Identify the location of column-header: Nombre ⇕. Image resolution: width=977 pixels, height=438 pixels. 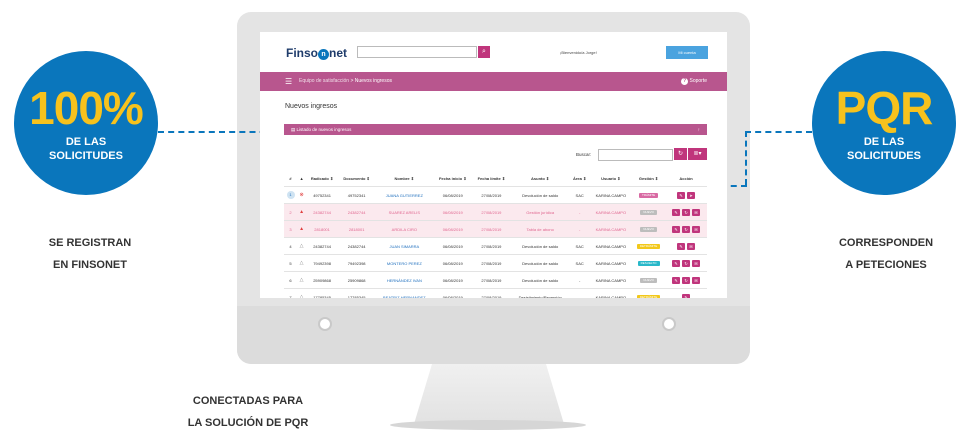
(404, 178).